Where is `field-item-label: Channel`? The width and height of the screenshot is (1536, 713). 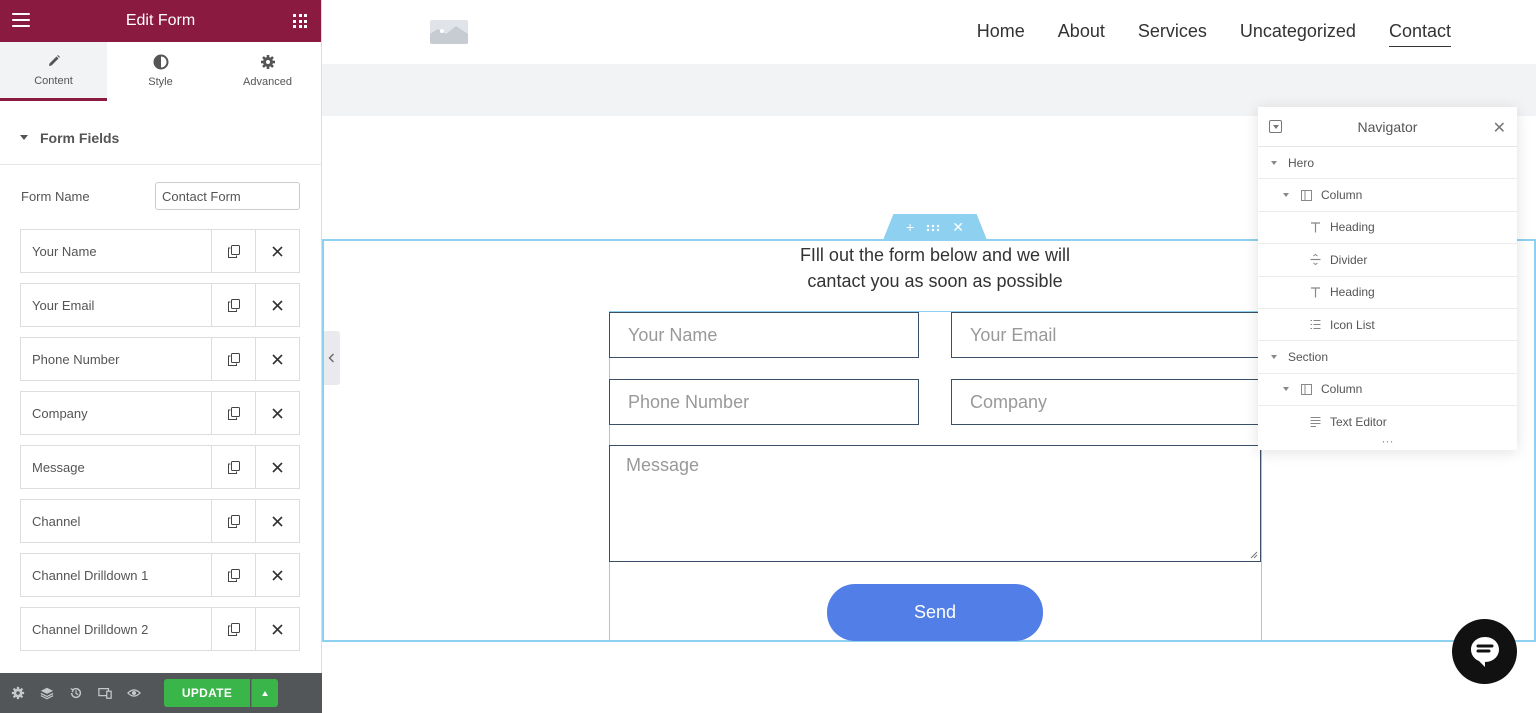
field-item-label: Channel is located at coordinates (56, 521).